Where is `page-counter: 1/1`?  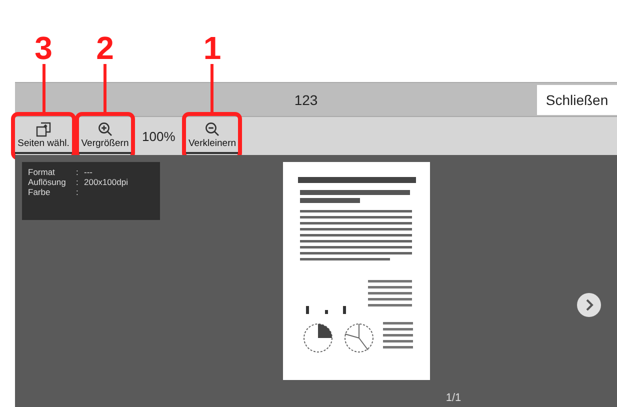
page-counter: 1/1 is located at coordinates (454, 398).